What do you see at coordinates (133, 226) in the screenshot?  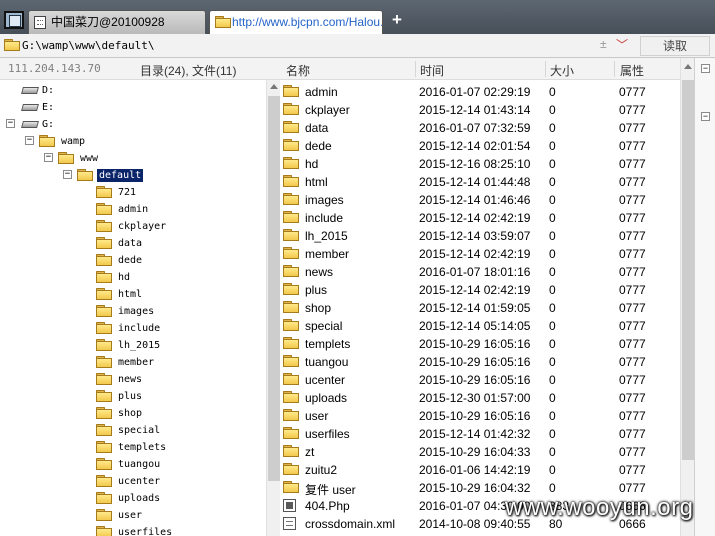 I see `tree-folder: ckplayer` at bounding box center [133, 226].